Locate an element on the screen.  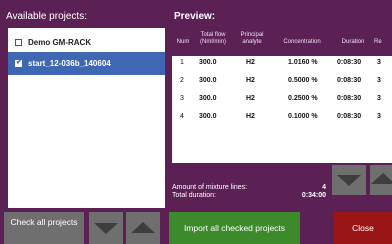
project-checkbox: ✔ is located at coordinates (18, 63).